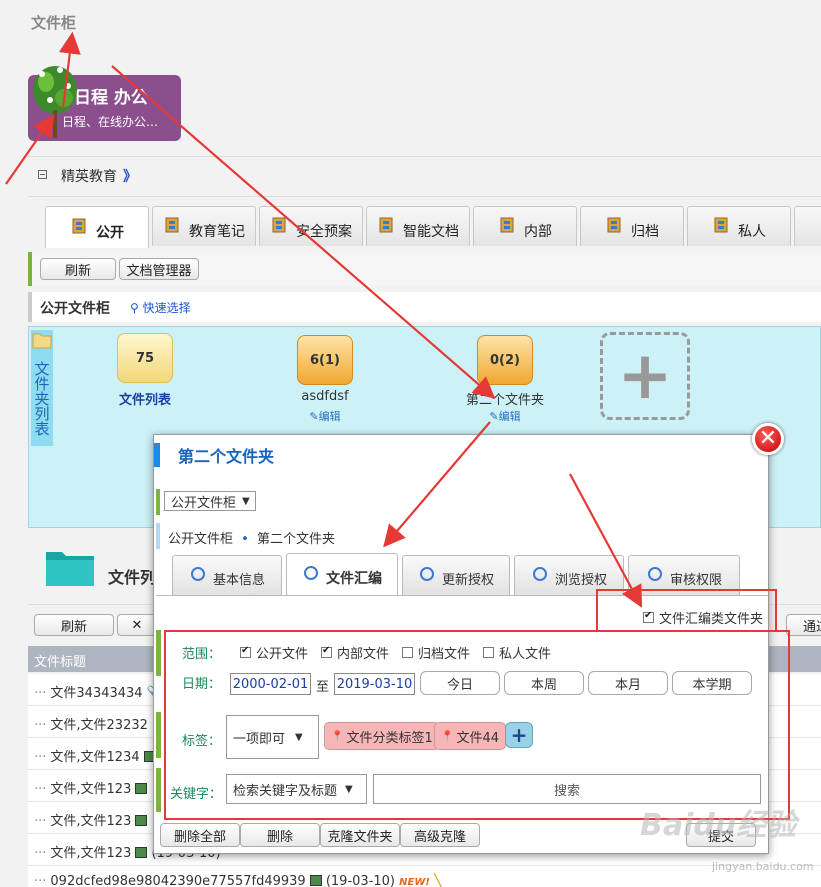 The width and height of the screenshot is (821, 887). I want to click on tab-3: 智能文档, so click(418, 226).